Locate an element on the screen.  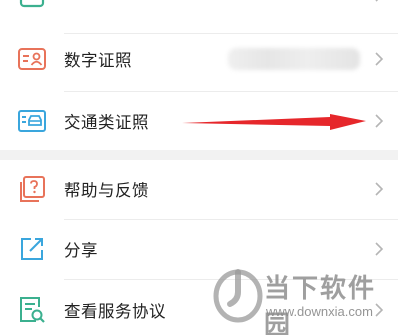
menu-item-label: 查看服务协议 is located at coordinates (115, 311).